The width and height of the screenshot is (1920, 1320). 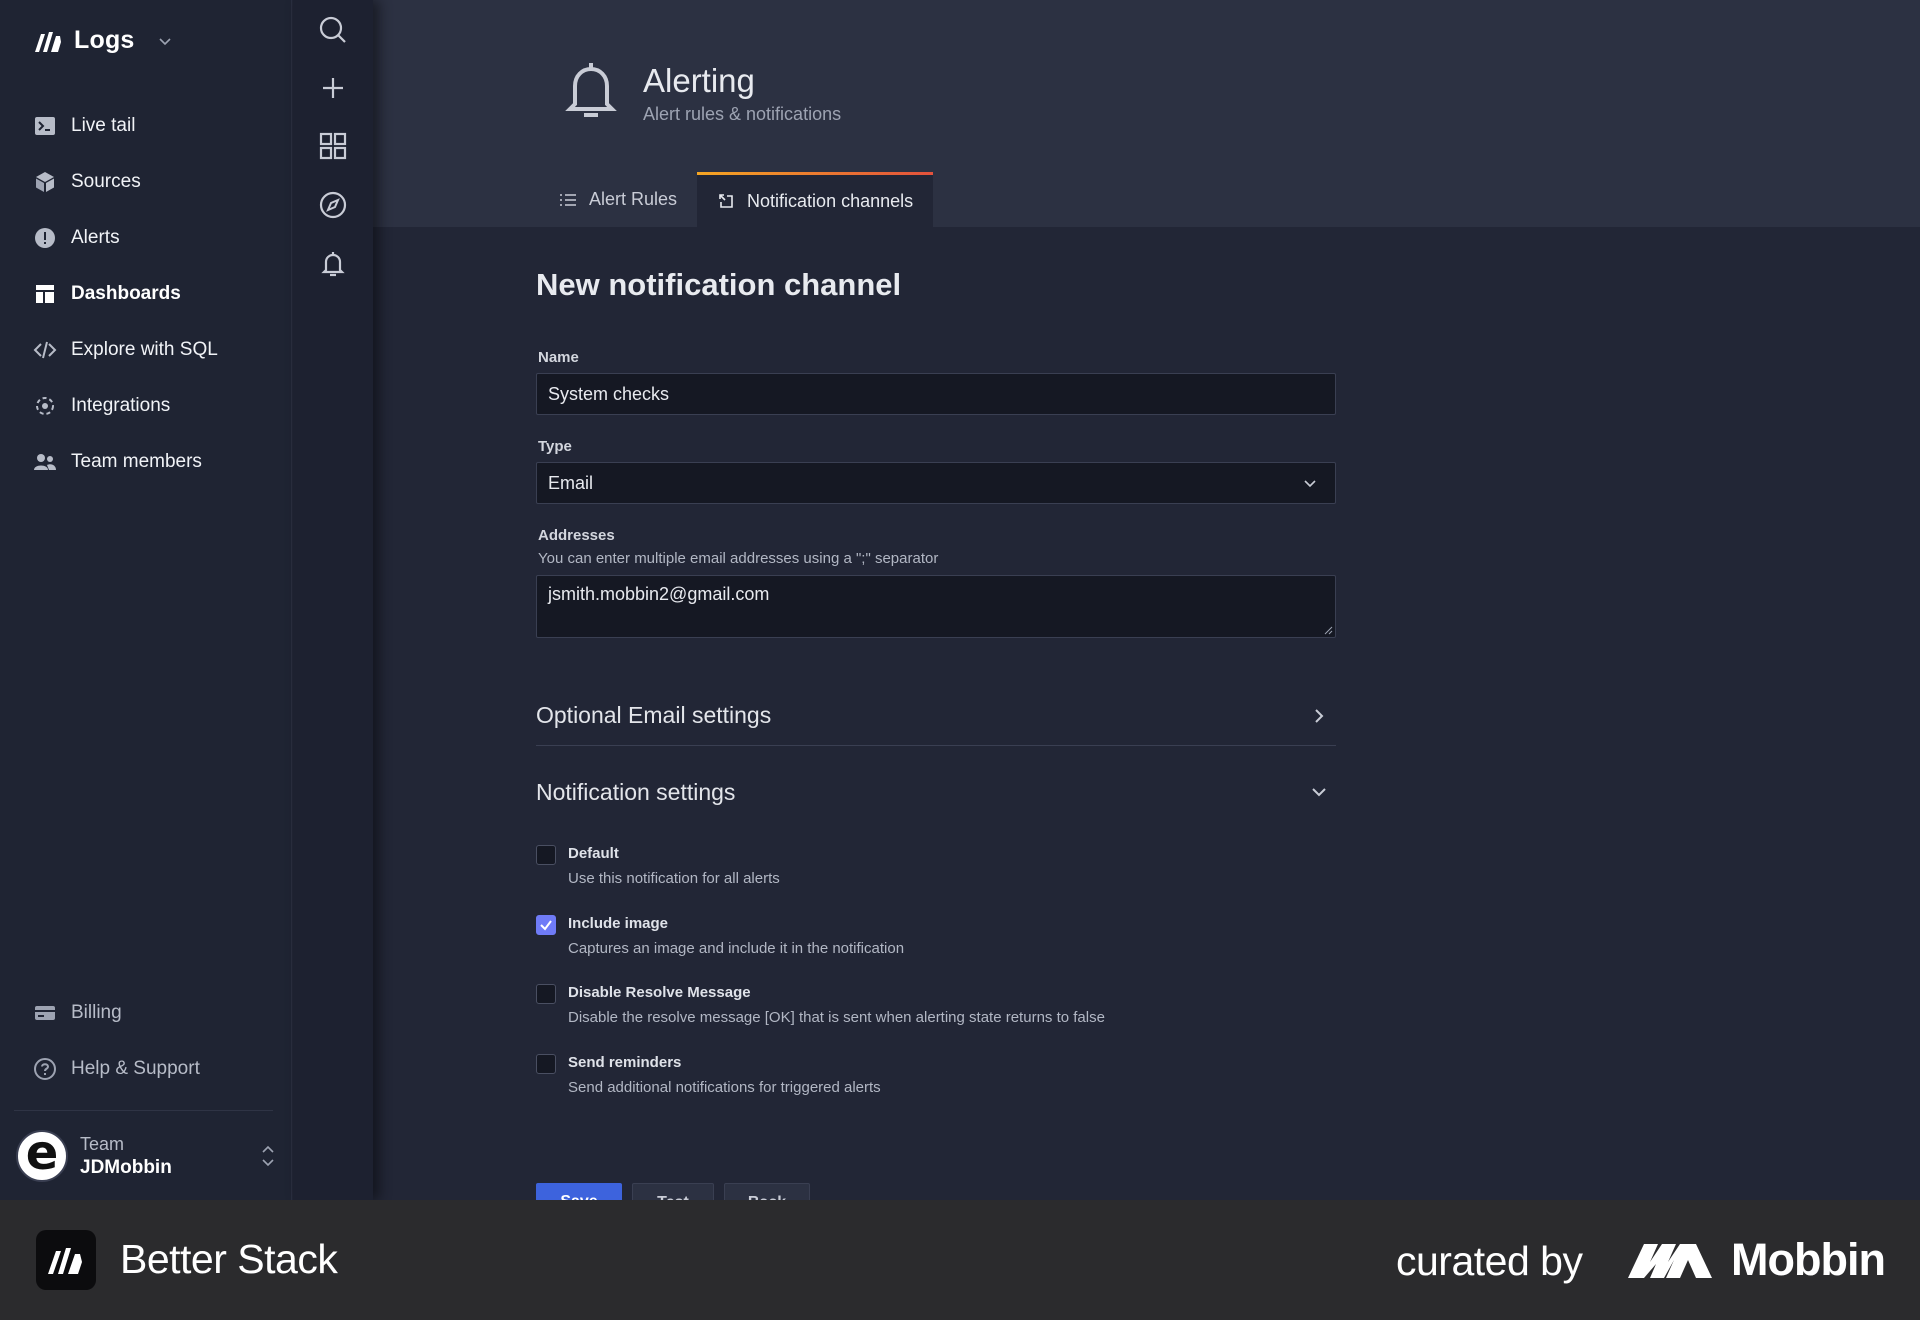 What do you see at coordinates (146, 126) in the screenshot?
I see `sidebar-item-live-tail: Live tail` at bounding box center [146, 126].